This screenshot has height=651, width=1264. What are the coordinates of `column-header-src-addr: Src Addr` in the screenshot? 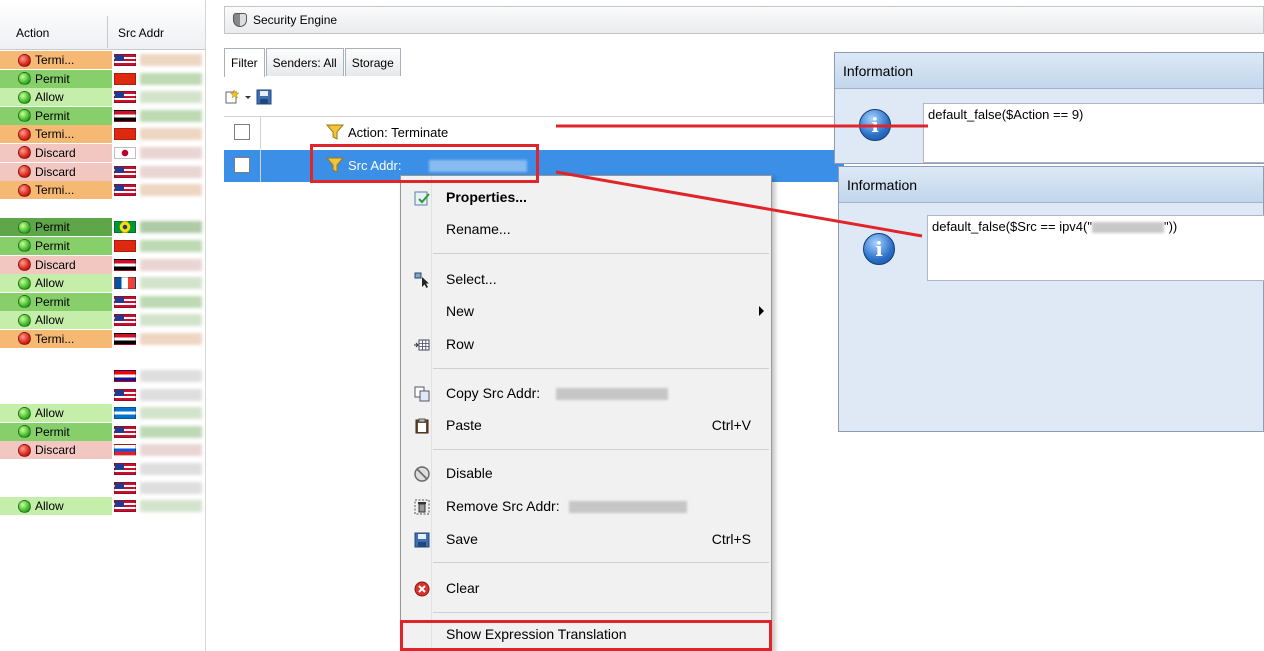 It's located at (141, 33).